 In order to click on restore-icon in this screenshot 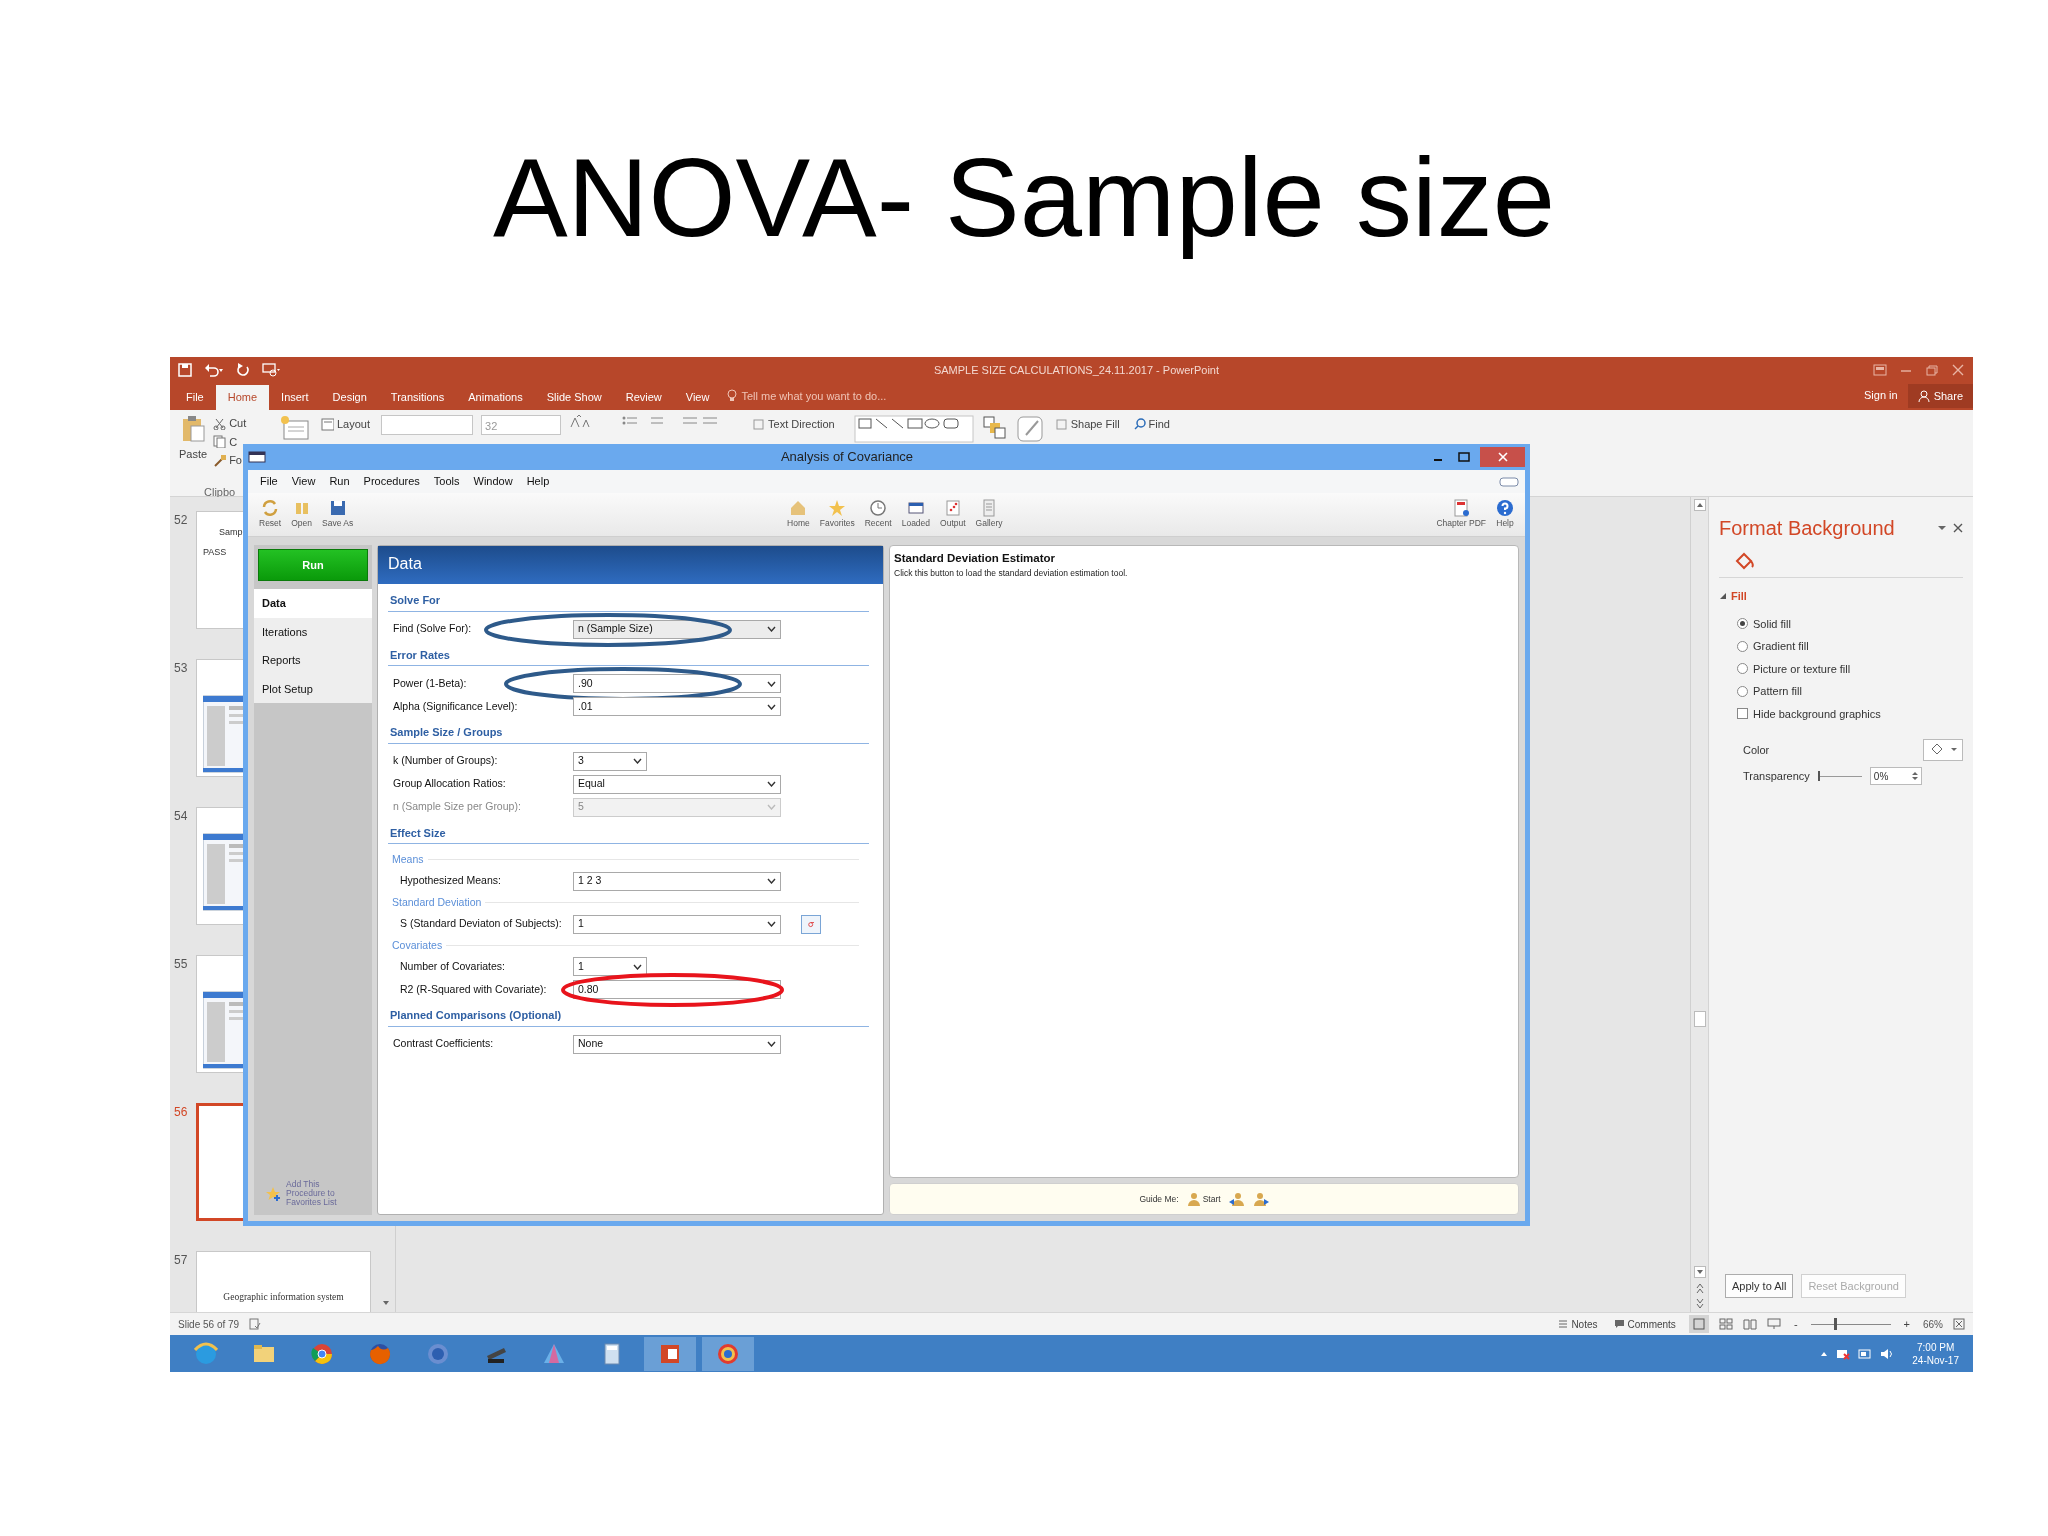, I will do `click(1932, 370)`.